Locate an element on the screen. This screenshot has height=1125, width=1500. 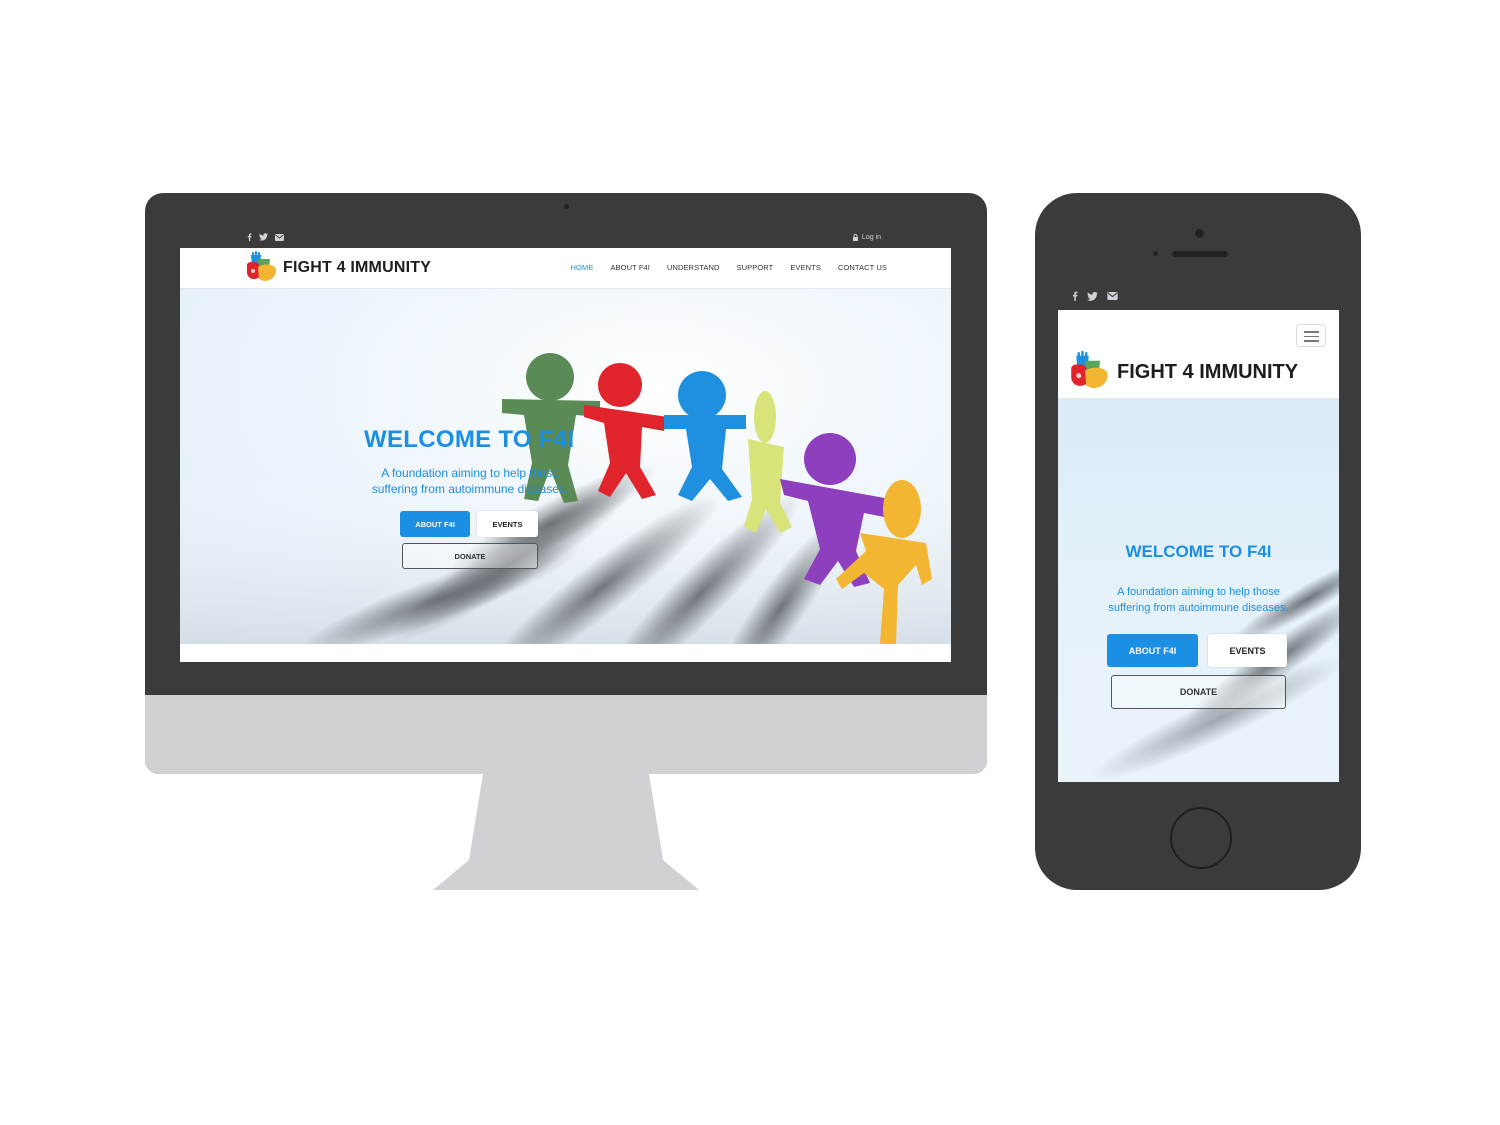
monitor-chin is located at coordinates (566, 734).